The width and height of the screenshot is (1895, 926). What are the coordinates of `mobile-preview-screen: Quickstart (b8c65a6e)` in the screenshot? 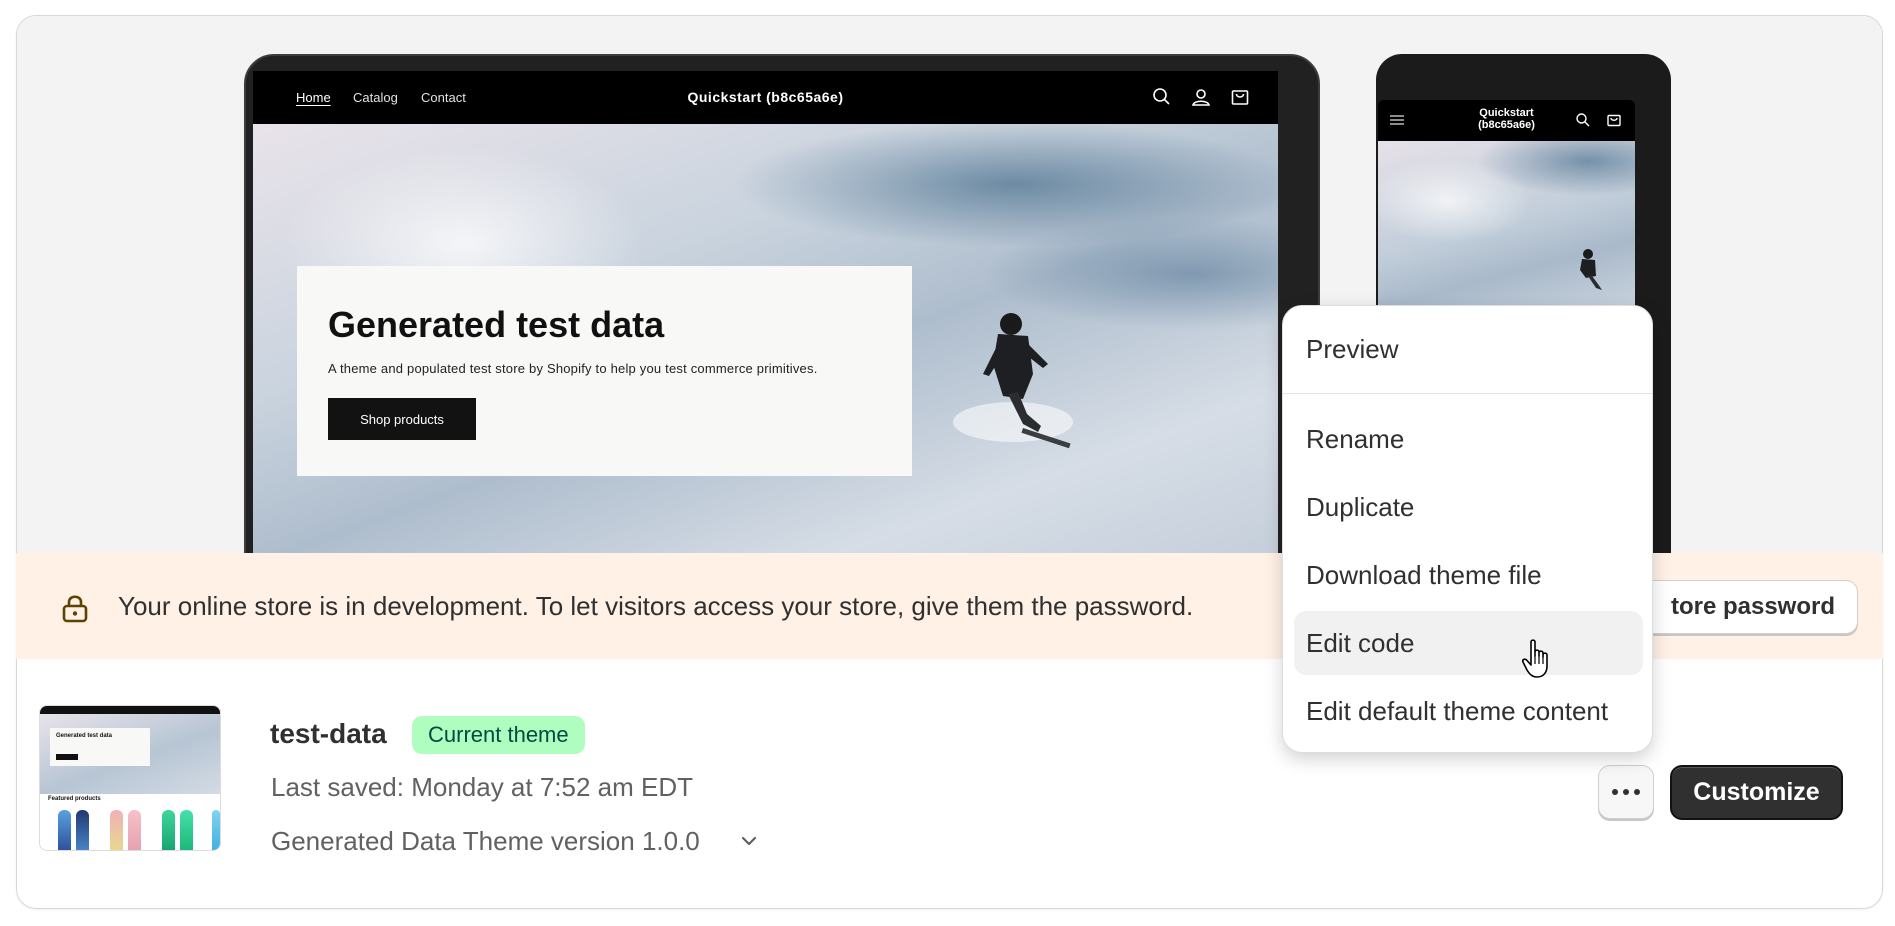 It's located at (1506, 215).